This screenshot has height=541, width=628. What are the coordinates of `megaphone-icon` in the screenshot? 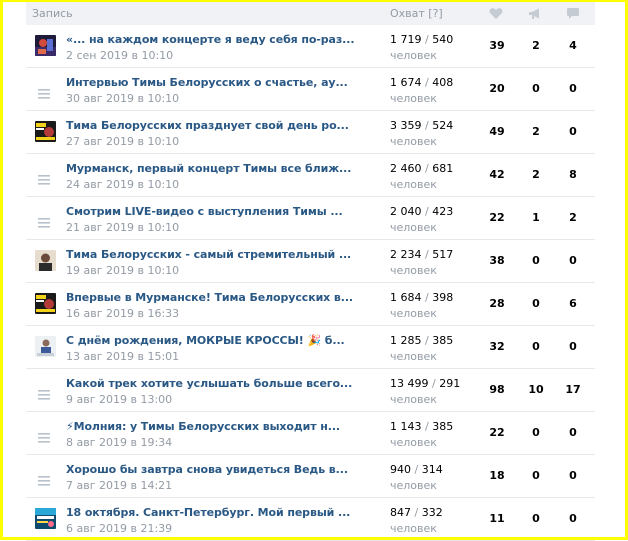 It's located at (535, 13).